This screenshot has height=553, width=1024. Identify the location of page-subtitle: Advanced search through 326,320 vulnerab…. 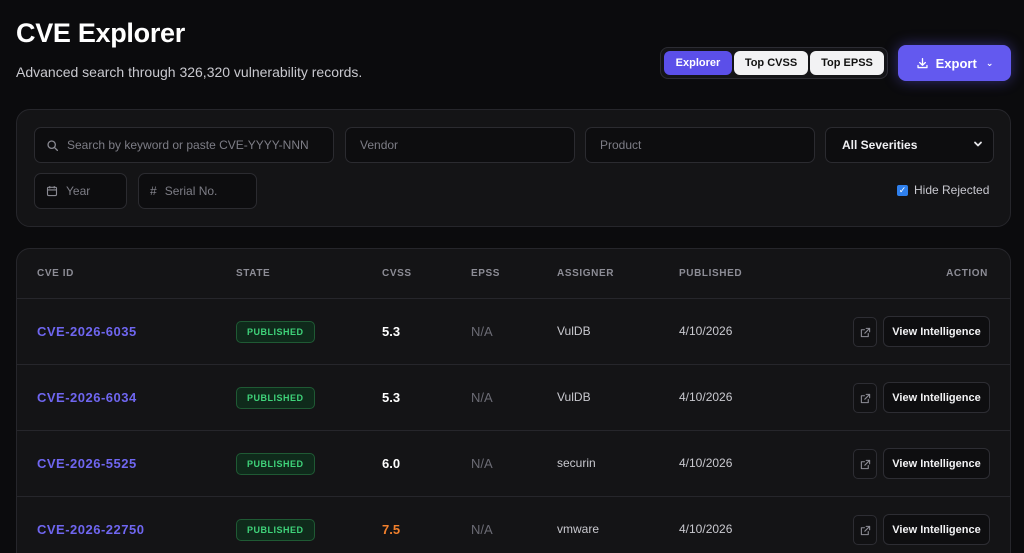
(189, 72).